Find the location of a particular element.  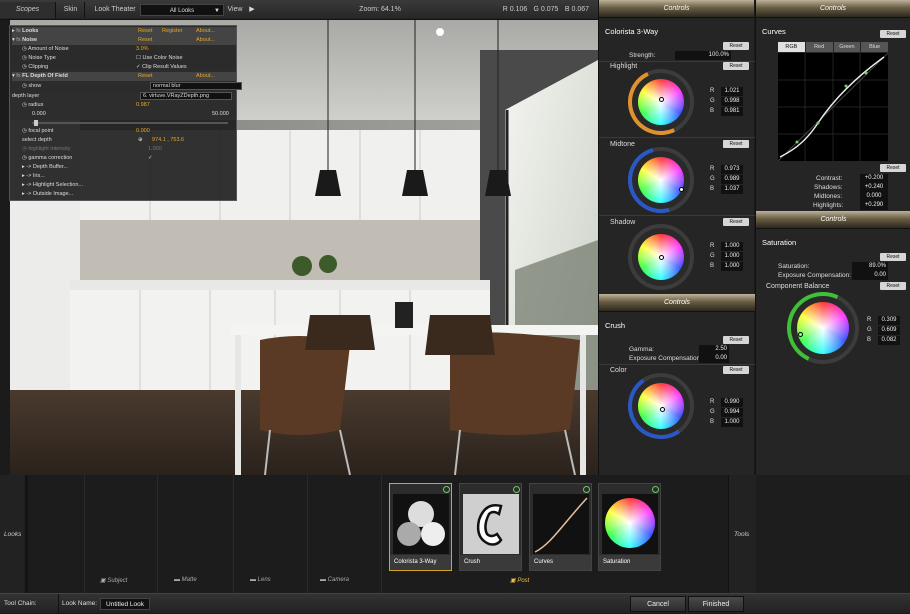

gamma-value: 2.50 is located at coordinates (714, 349).